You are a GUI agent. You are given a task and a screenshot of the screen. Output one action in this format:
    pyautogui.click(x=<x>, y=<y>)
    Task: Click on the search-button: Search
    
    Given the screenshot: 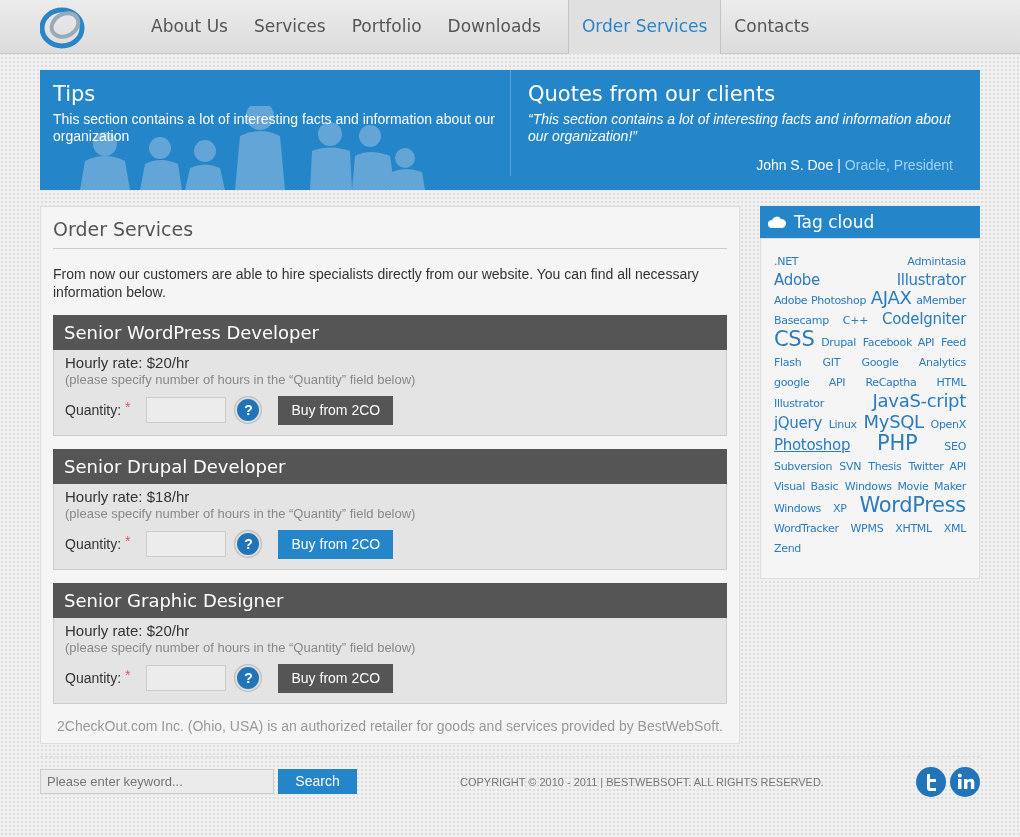 What is the action you would take?
    pyautogui.click(x=317, y=782)
    